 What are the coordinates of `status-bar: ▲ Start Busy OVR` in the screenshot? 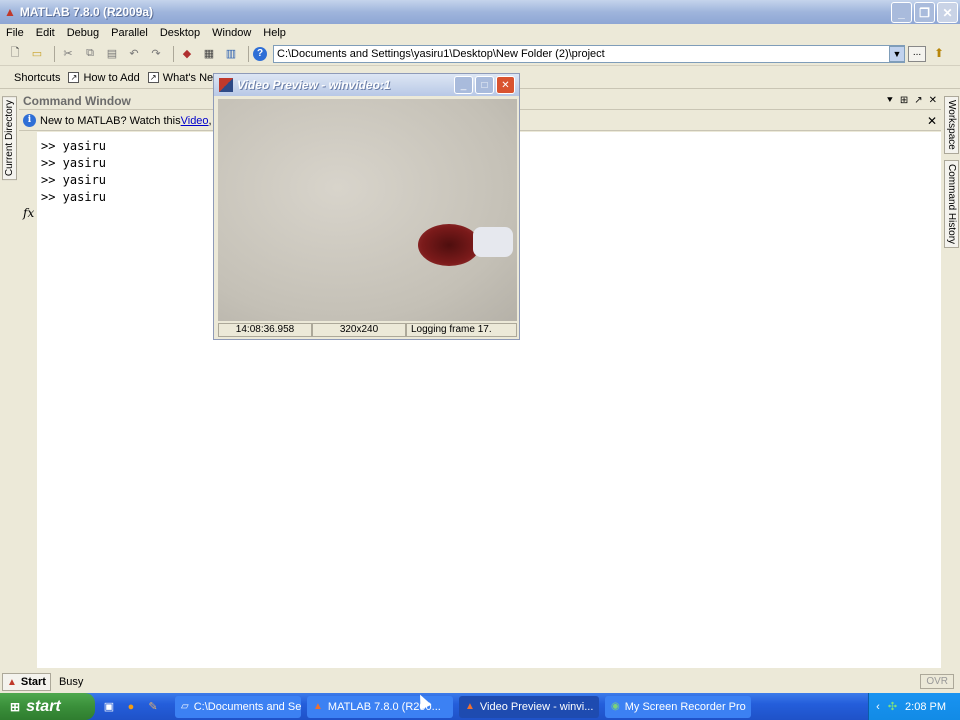 It's located at (480, 682).